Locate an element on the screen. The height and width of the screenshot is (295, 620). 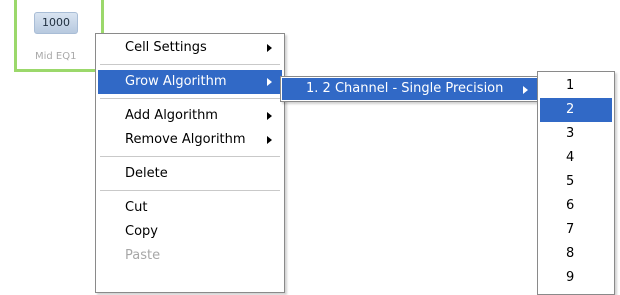
channel-option-1: 1 is located at coordinates (576, 86).